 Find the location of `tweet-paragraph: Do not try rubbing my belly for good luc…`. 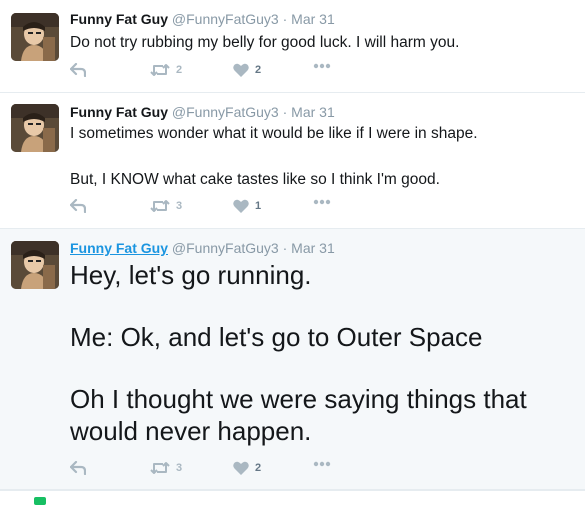

tweet-paragraph: Do not try rubbing my belly for good luc… is located at coordinates (265, 42).